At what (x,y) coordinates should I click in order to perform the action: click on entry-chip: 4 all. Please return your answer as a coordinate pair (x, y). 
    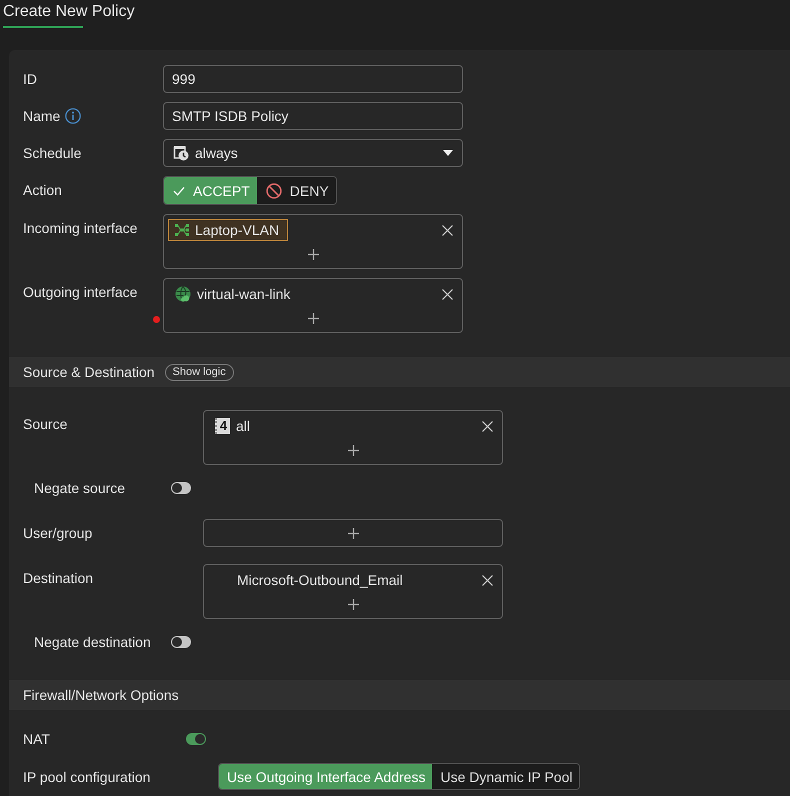
    Looking at the image, I should click on (234, 426).